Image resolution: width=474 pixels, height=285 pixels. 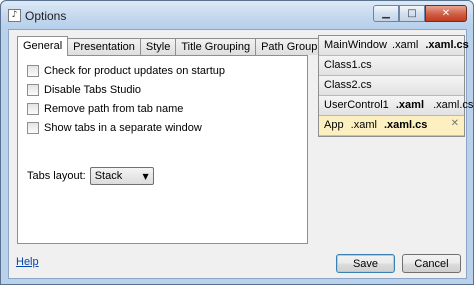 I want to click on preview-tab-name: App, so click(x=334, y=125).